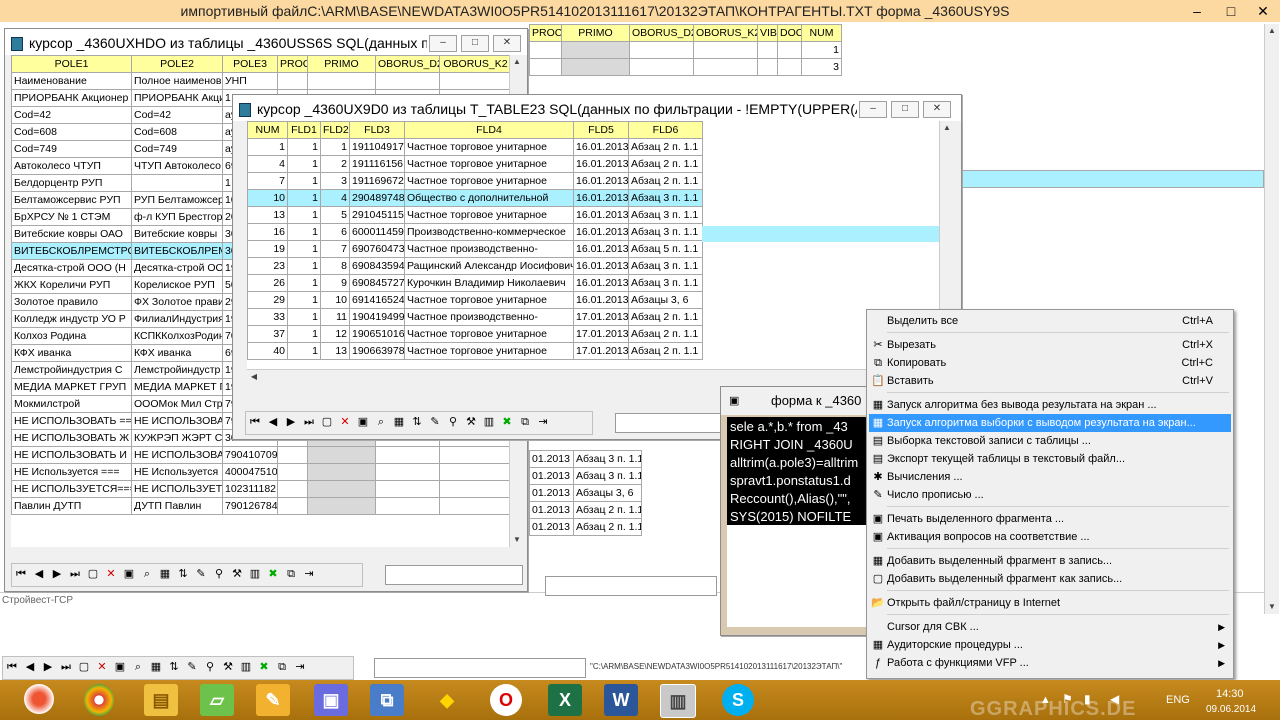 The image size is (1280, 721). Describe the element at coordinates (678, 701) in the screenshot. I see `foxpro-icon: ▥` at that location.